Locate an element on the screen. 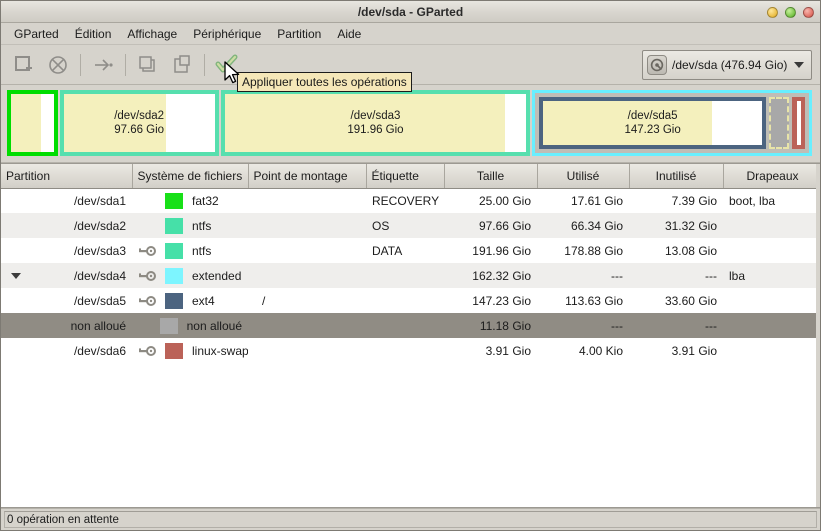 This screenshot has height=531, width=821. cell-filesystem: fat32 is located at coordinates (190, 200).